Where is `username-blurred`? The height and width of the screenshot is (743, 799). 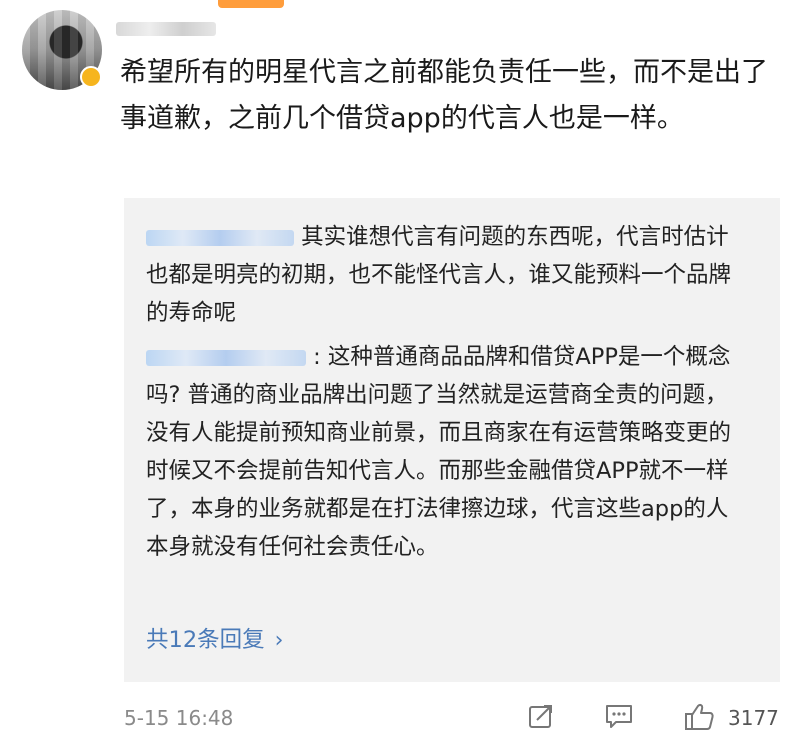
username-blurred is located at coordinates (166, 29).